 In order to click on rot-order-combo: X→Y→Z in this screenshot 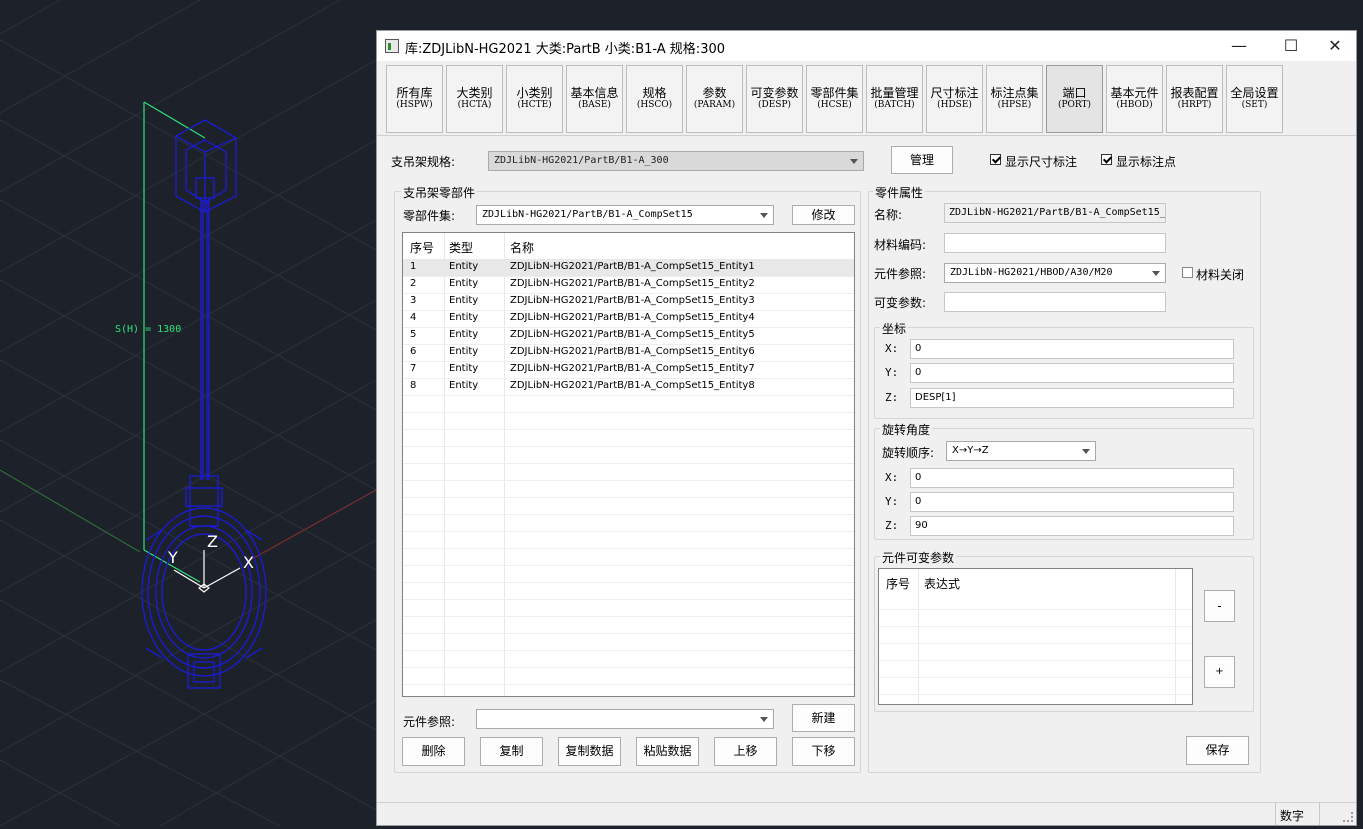, I will do `click(1021, 451)`.